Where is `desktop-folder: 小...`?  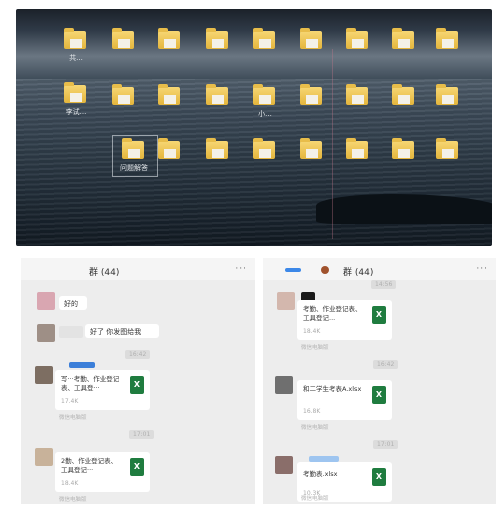
desktop-folder: 小... is located at coordinates (265, 105).